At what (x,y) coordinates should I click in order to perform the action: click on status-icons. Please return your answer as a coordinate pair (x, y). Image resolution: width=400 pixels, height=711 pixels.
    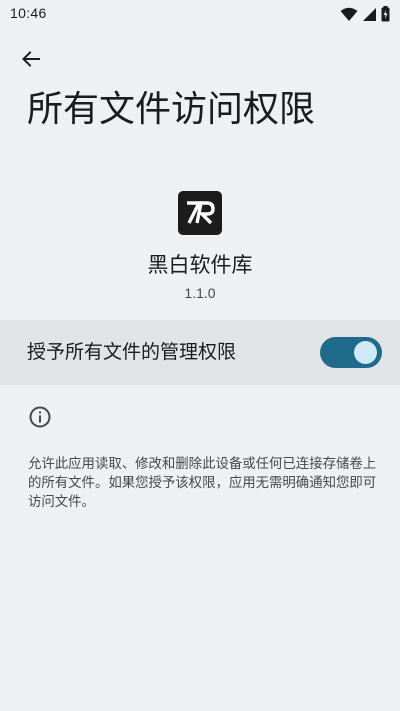
    Looking at the image, I should click on (365, 14).